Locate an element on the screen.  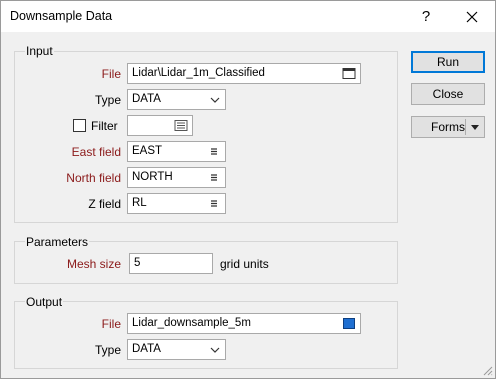
north-field-label: North field is located at coordinates (93, 178).